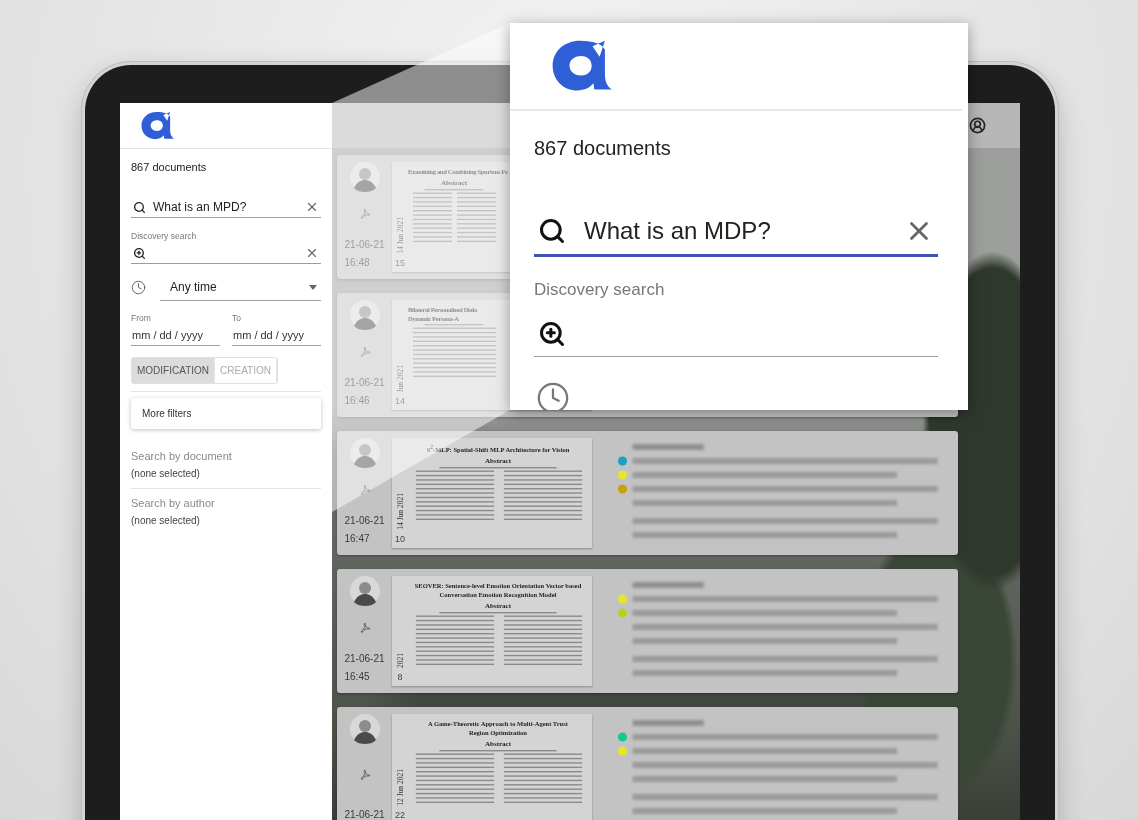 The height and width of the screenshot is (820, 1138). I want to click on filter-title: Search by author, so click(226, 503).